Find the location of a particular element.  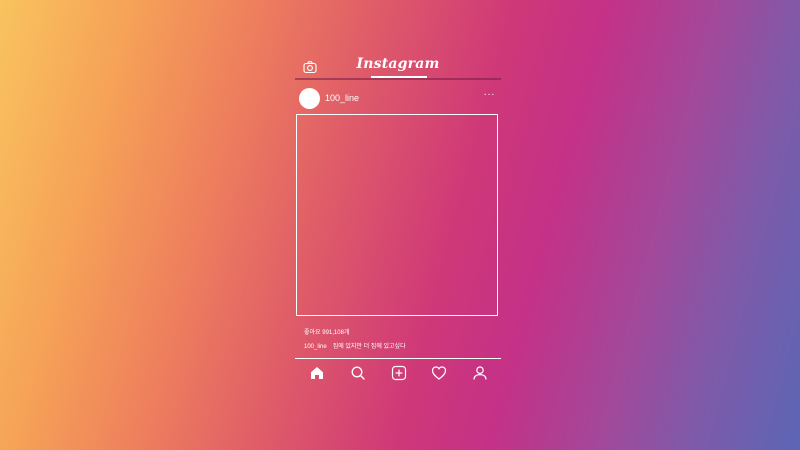

home-icon is located at coordinates (317, 373).